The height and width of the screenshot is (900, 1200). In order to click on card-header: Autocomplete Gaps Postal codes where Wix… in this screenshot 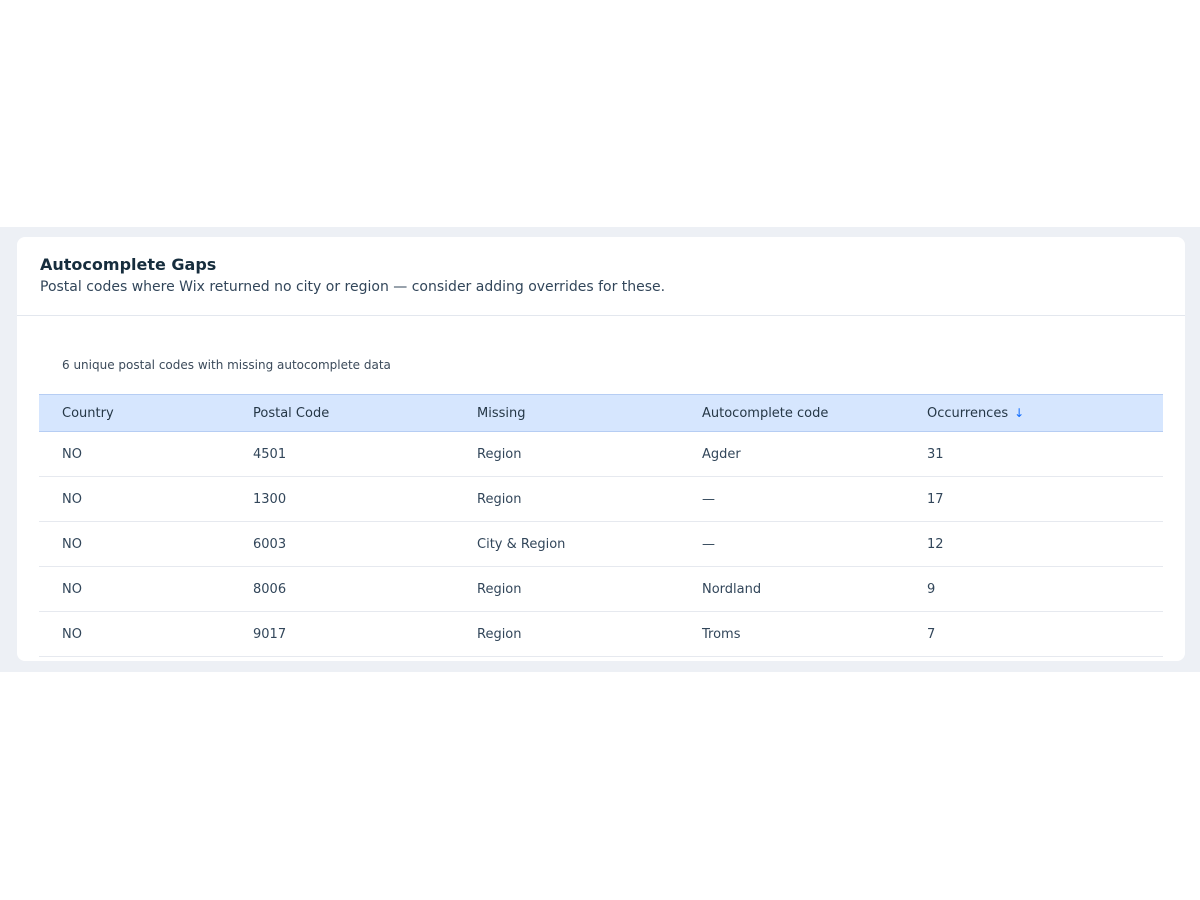, I will do `click(601, 276)`.